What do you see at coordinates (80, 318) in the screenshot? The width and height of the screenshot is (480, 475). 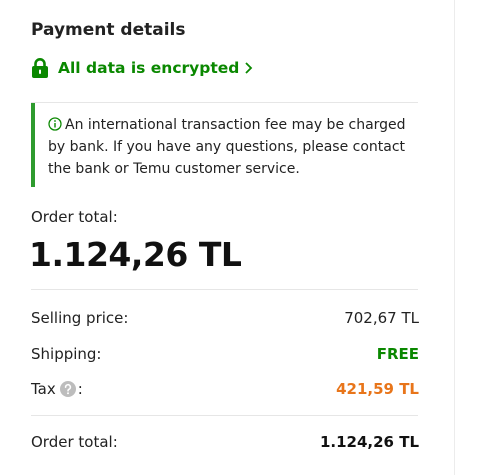 I see `selling-price-label: Selling price:` at bounding box center [80, 318].